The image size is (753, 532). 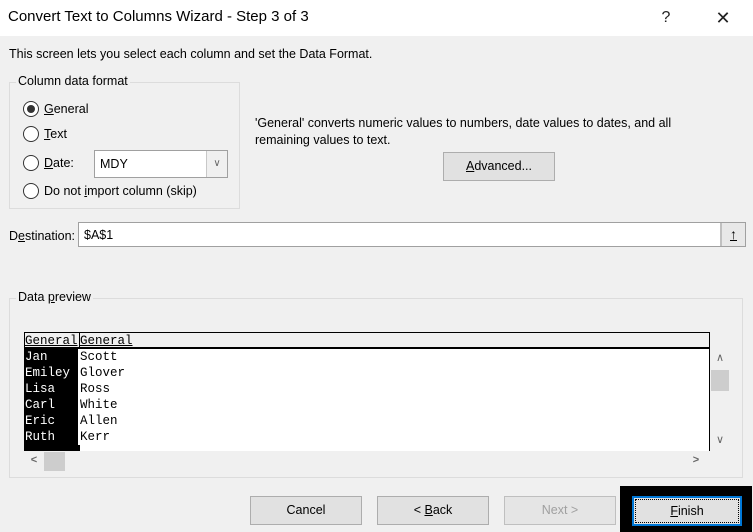 What do you see at coordinates (367, 405) in the screenshot?
I see `table-row: Carl White` at bounding box center [367, 405].